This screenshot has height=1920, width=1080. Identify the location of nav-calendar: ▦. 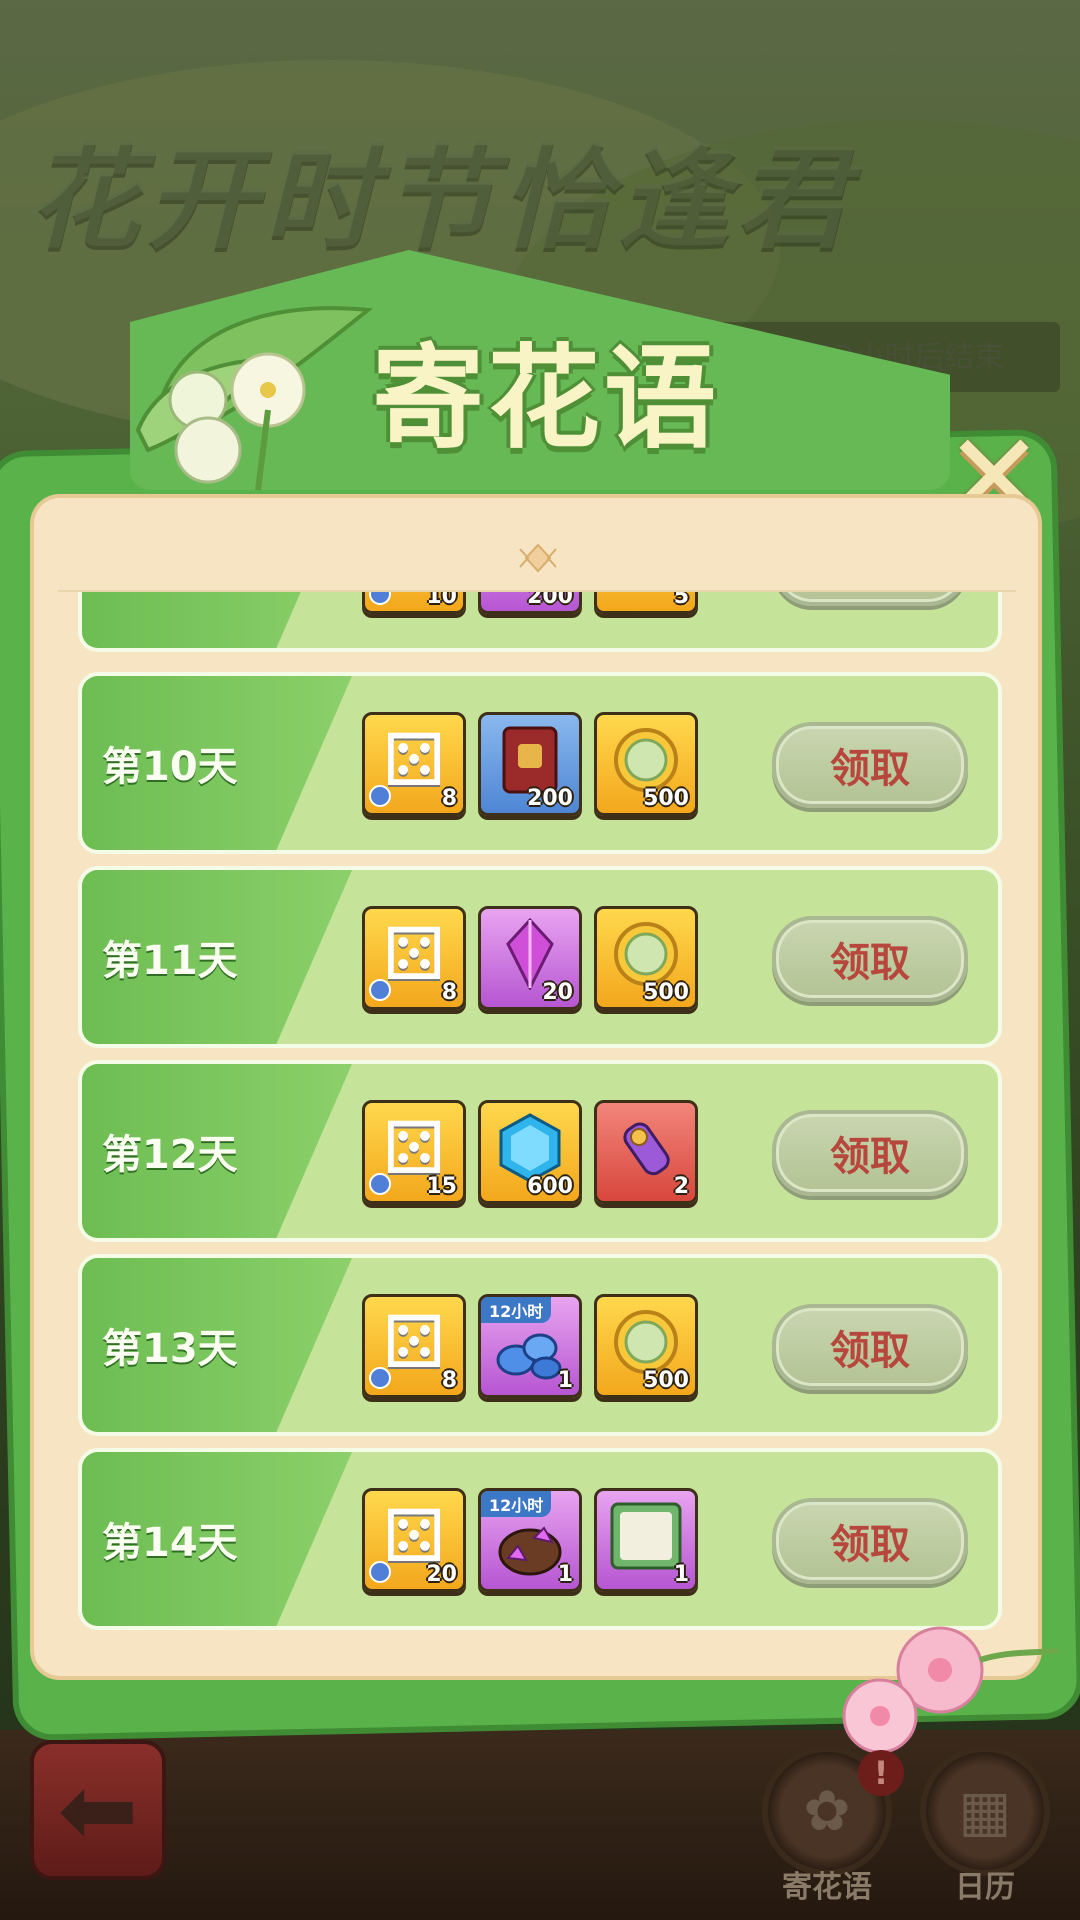
(985, 1811).